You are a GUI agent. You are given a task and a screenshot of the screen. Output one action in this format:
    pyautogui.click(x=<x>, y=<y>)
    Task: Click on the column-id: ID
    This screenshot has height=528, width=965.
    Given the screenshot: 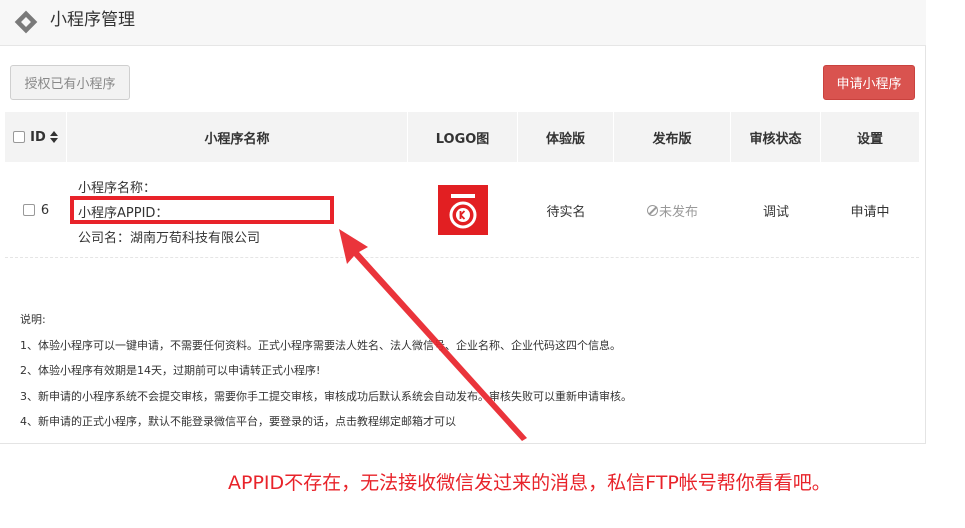 What is the action you would take?
    pyautogui.click(x=36, y=137)
    